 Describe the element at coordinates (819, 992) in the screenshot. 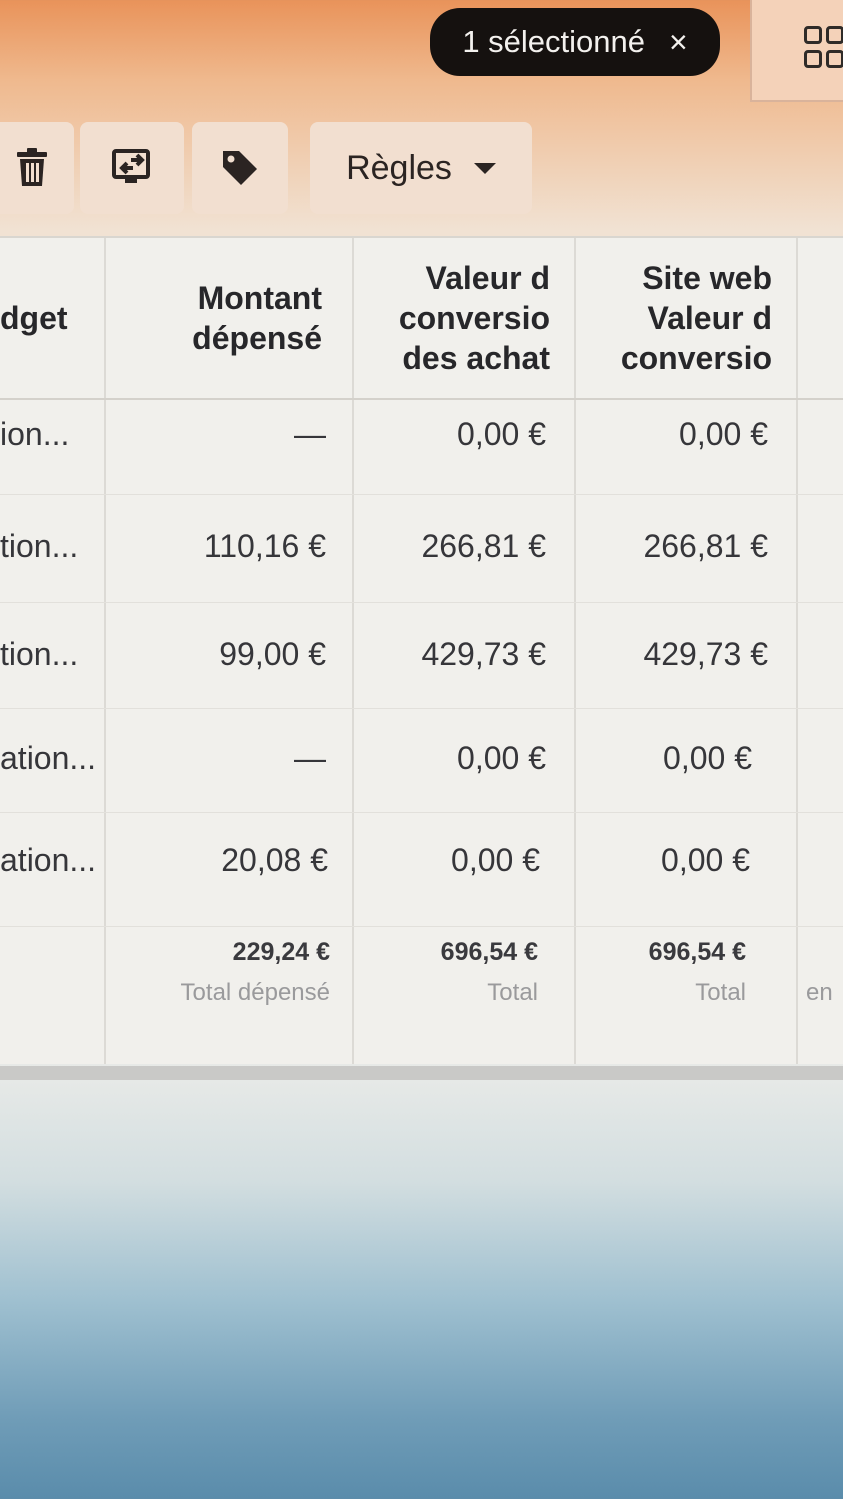

I see `total-extra: en` at that location.